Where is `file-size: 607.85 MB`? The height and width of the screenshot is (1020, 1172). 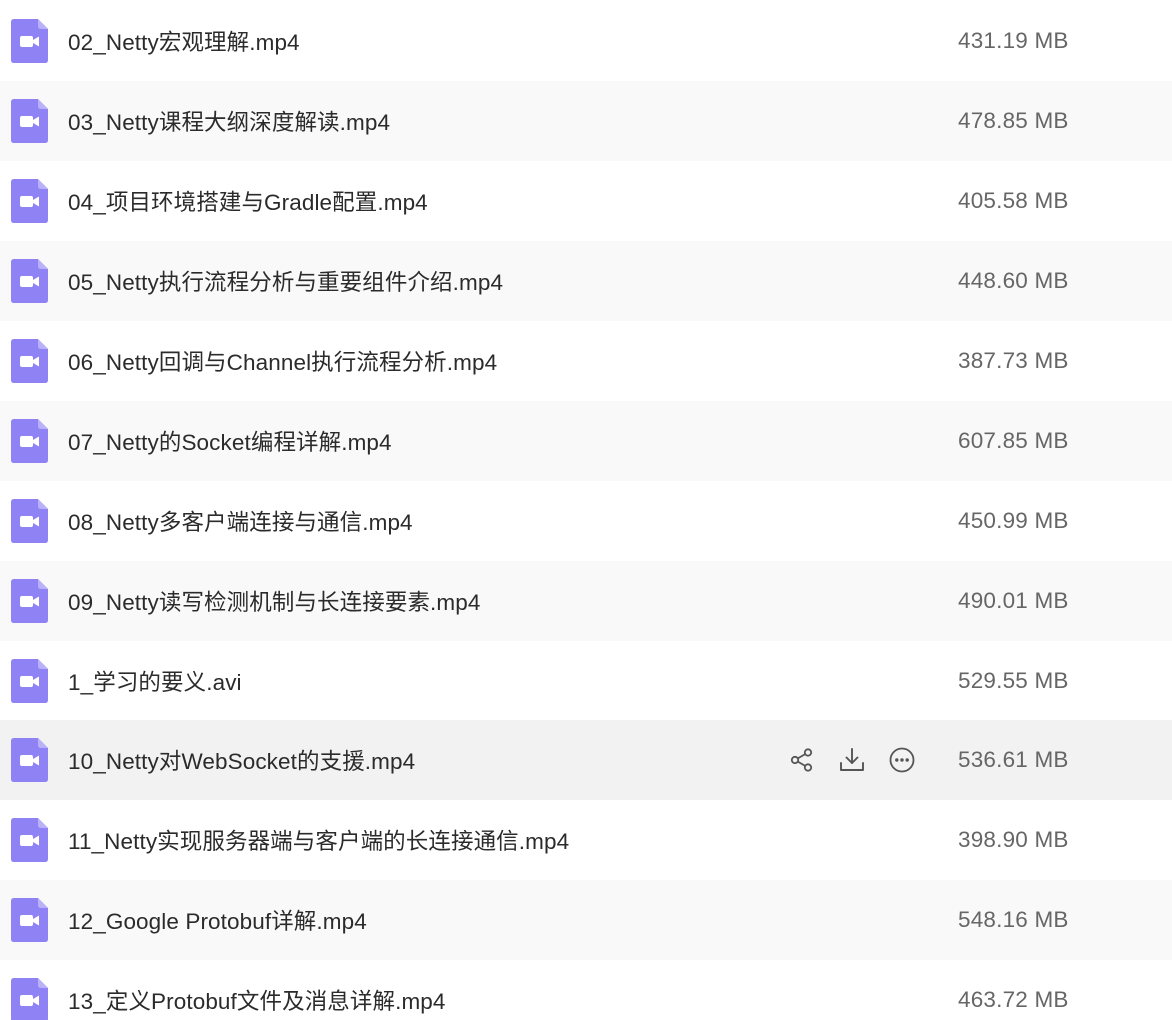 file-size: 607.85 MB is located at coordinates (1013, 440).